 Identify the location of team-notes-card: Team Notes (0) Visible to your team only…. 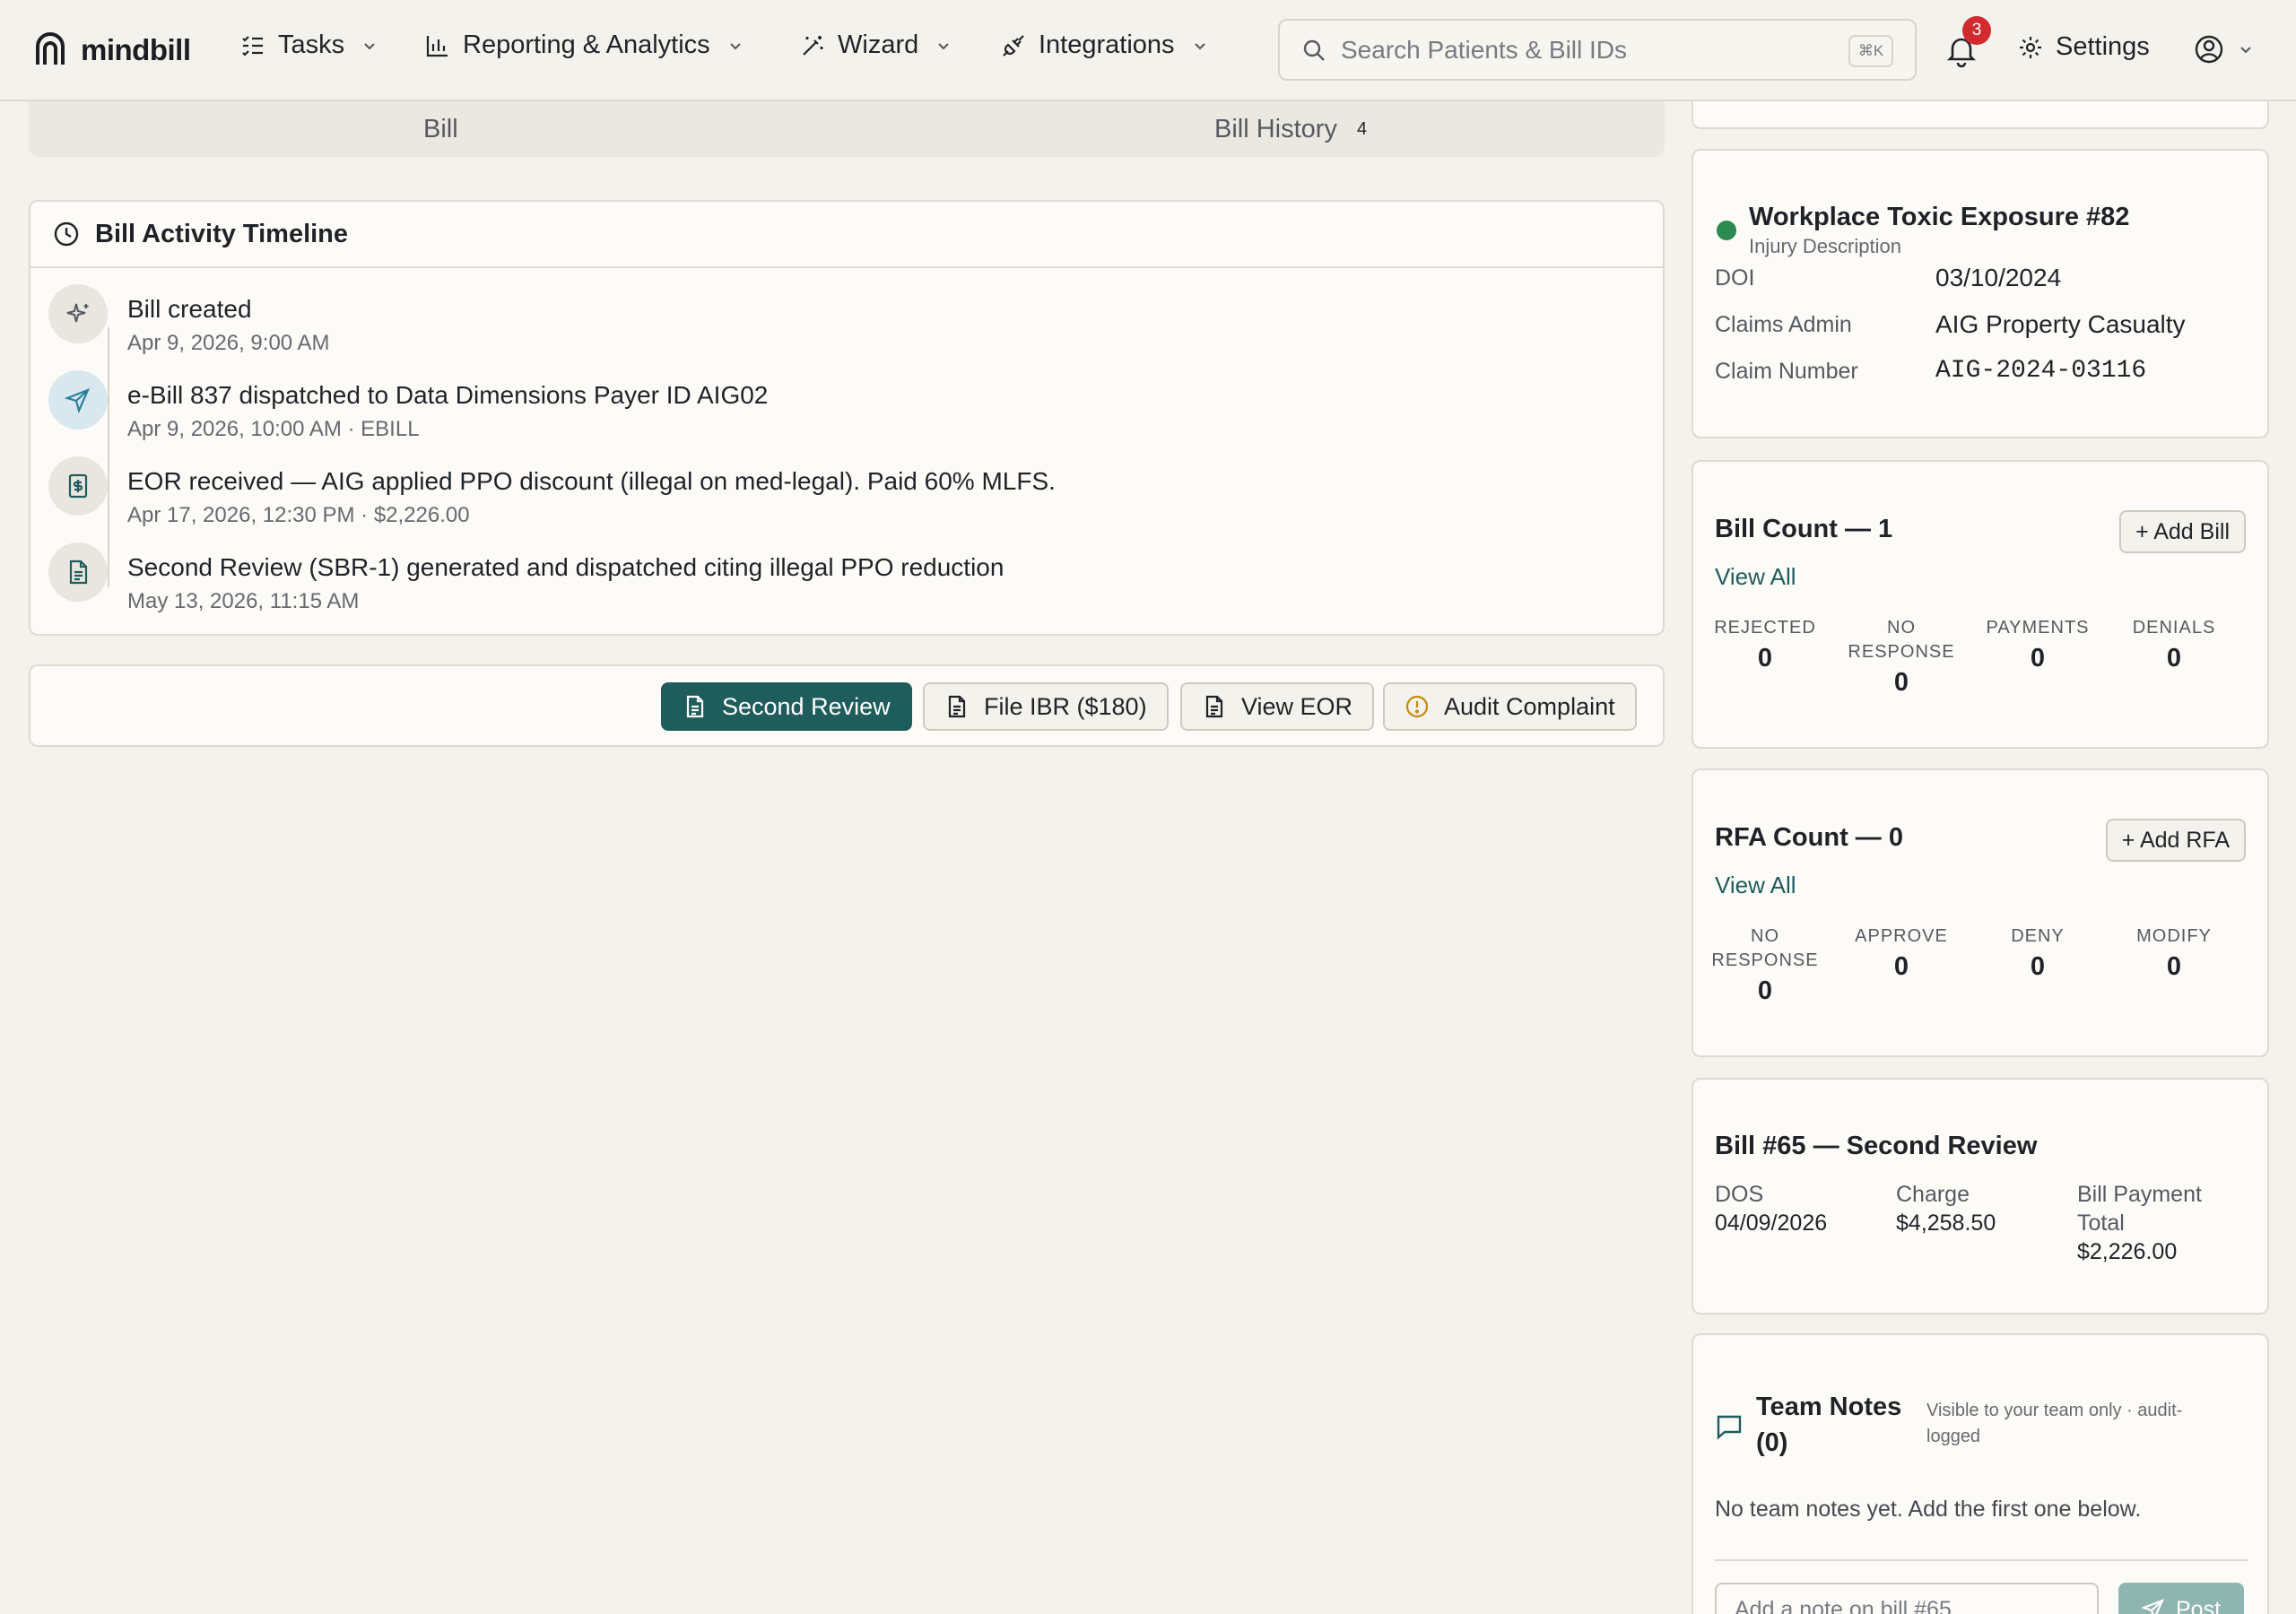
(1980, 1473).